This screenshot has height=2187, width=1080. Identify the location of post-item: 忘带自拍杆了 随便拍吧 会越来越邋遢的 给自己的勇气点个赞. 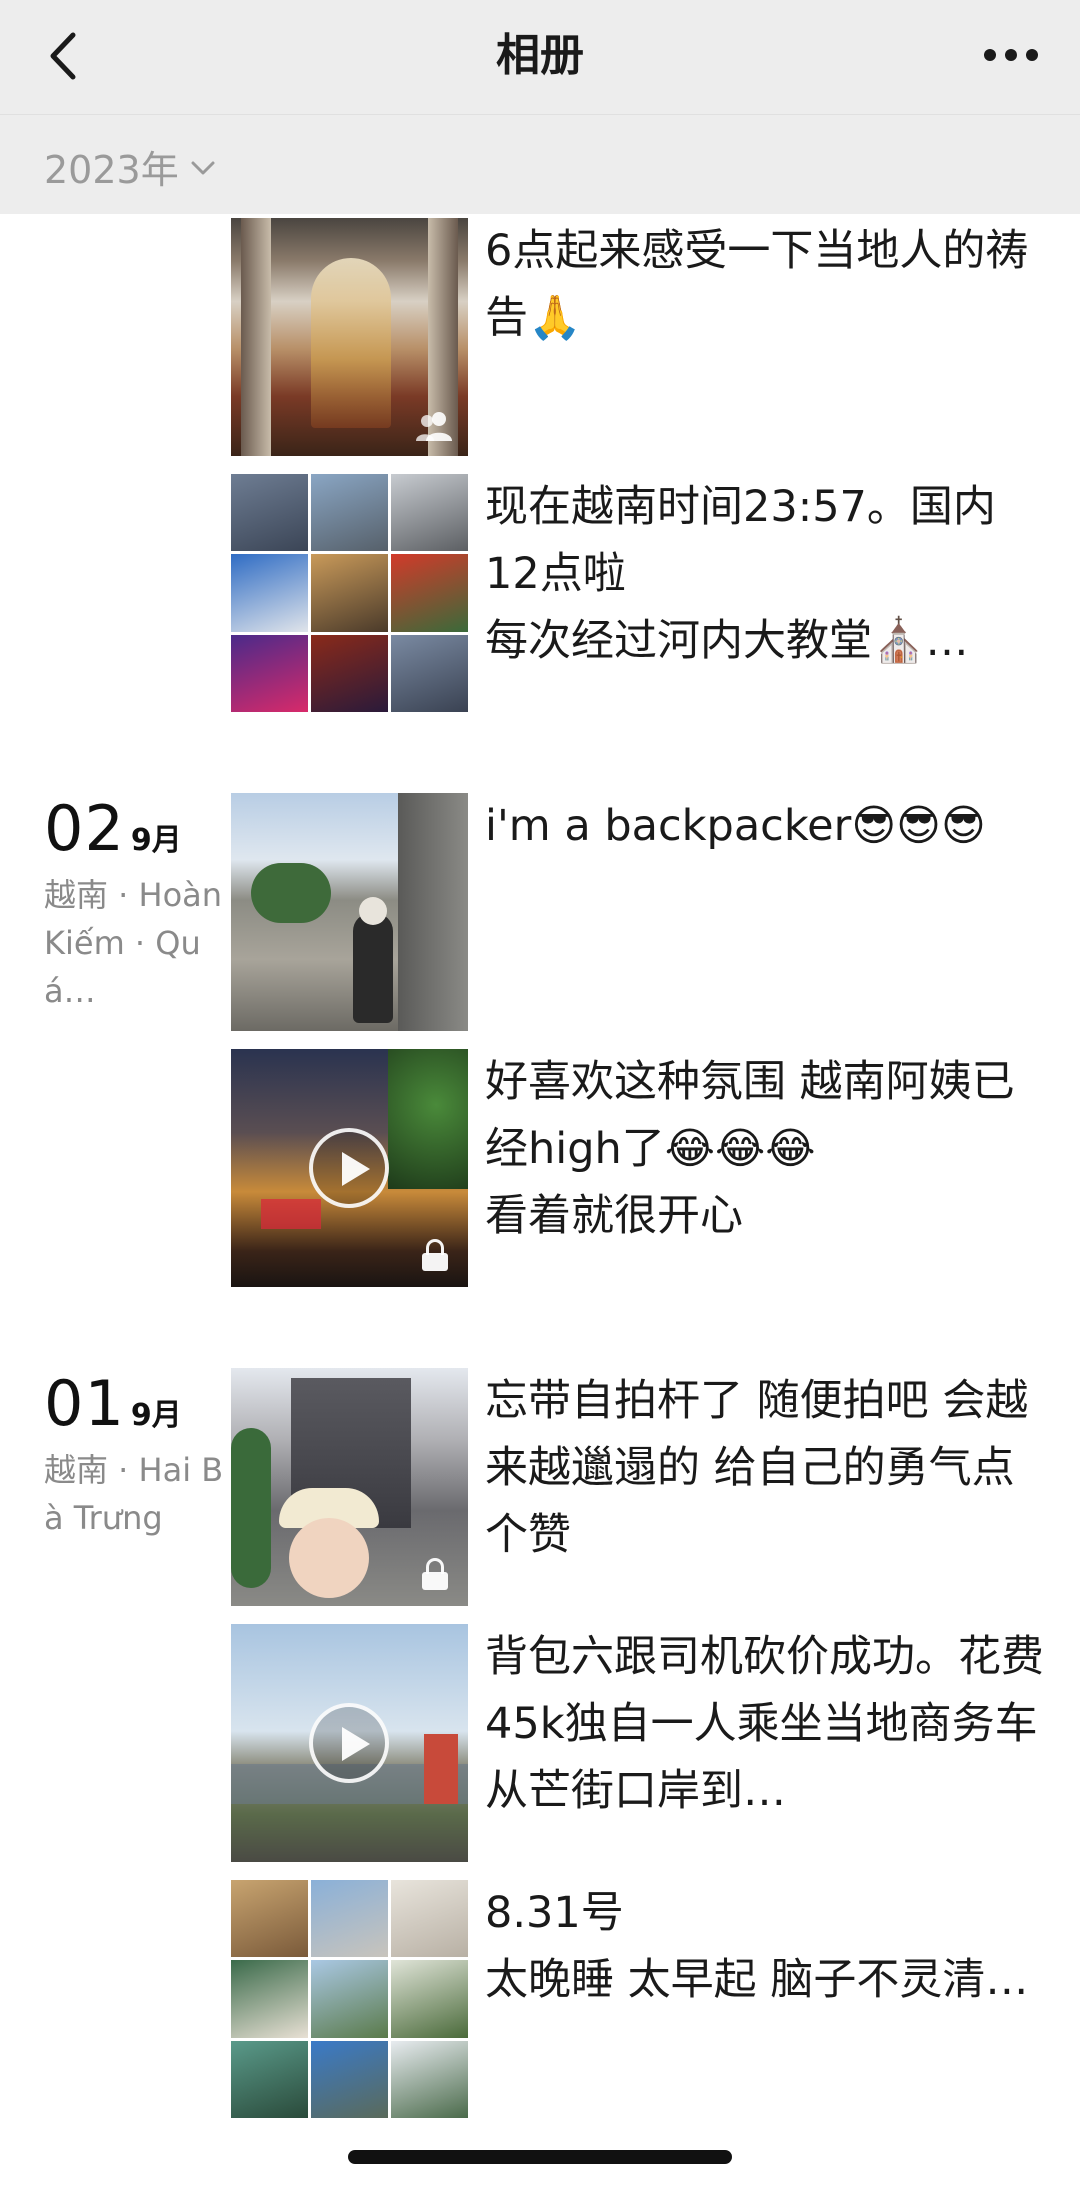
(631, 1487).